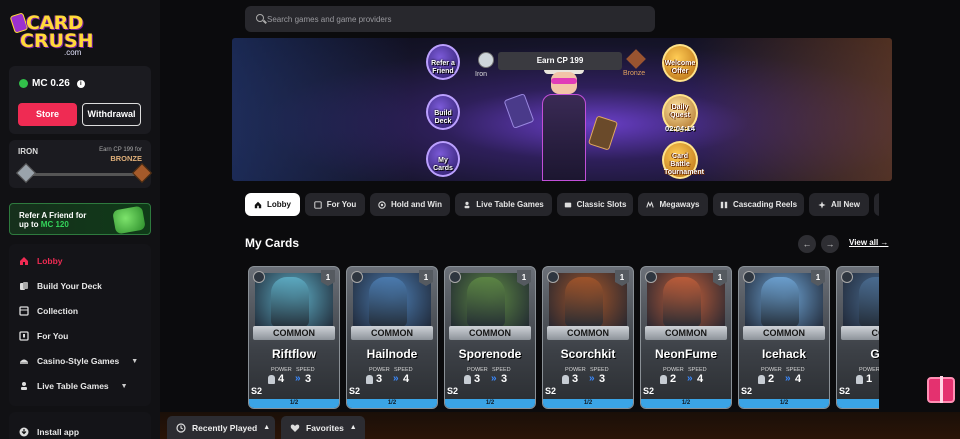 The height and width of the screenshot is (439, 960). Describe the element at coordinates (724, 204) in the screenshot. I see `reels-icon` at that location.